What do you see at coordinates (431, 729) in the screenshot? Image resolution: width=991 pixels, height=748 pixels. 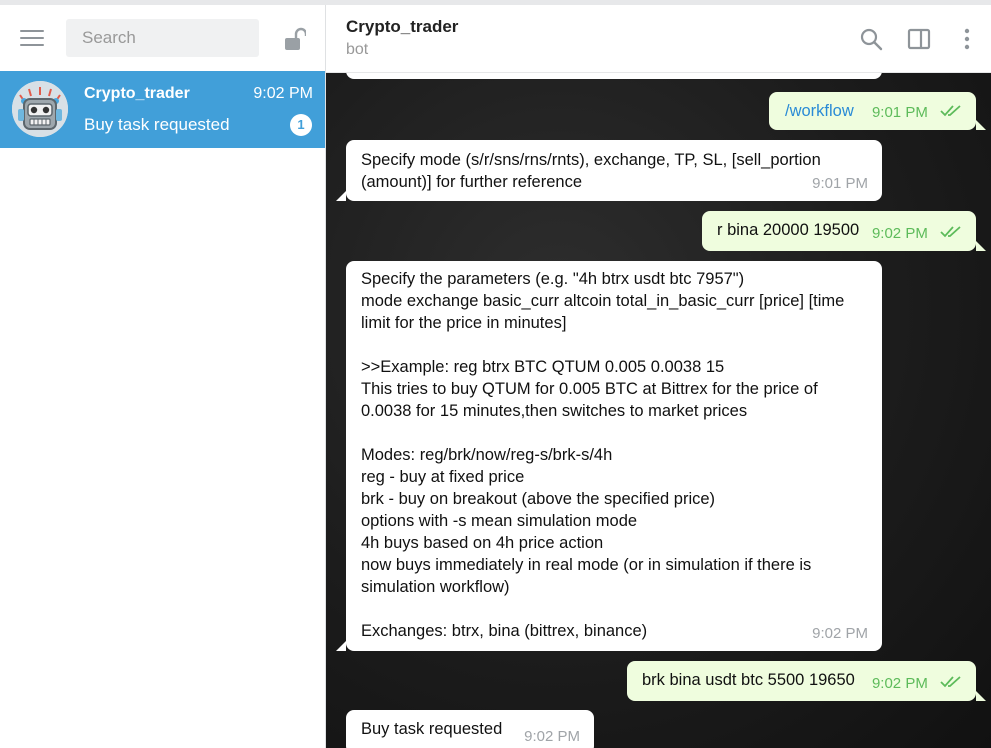 I see `message-text: Buy task requested` at bounding box center [431, 729].